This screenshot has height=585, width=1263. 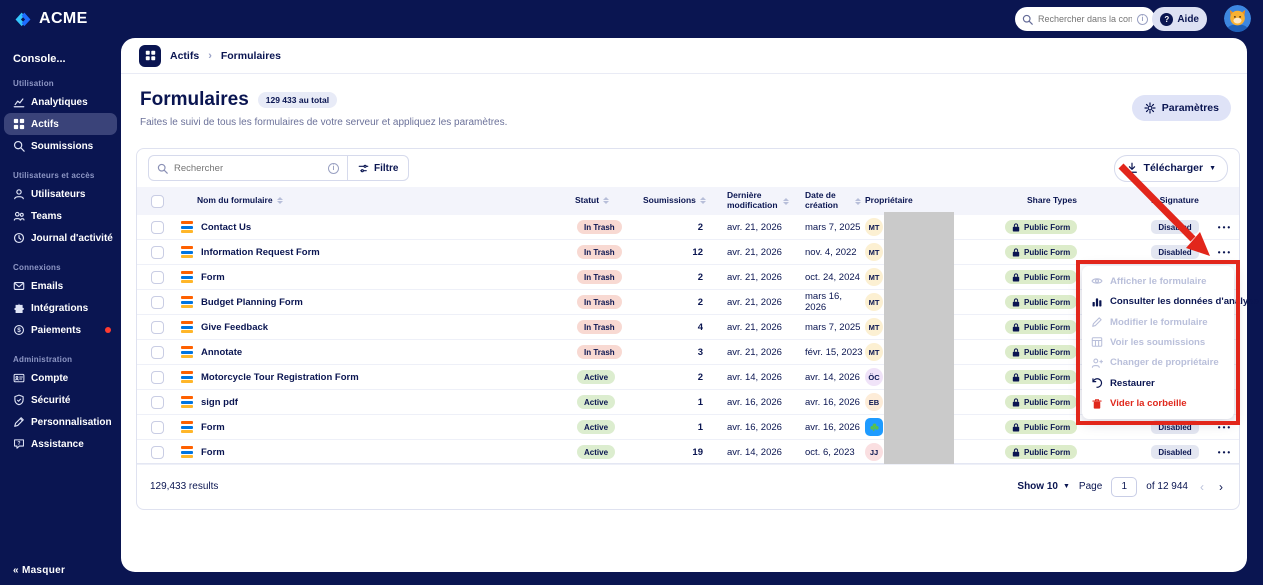 What do you see at coordinates (60, 330) in the screenshot?
I see `sidebar-item-paiements: $ Paiements` at bounding box center [60, 330].